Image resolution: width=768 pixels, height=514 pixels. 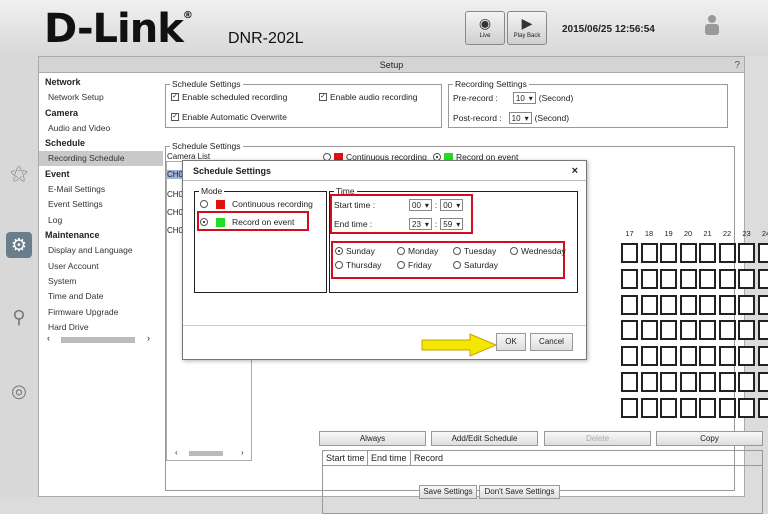 What do you see at coordinates (575, 171) in the screenshot?
I see `close-icon: ×` at bounding box center [575, 171].